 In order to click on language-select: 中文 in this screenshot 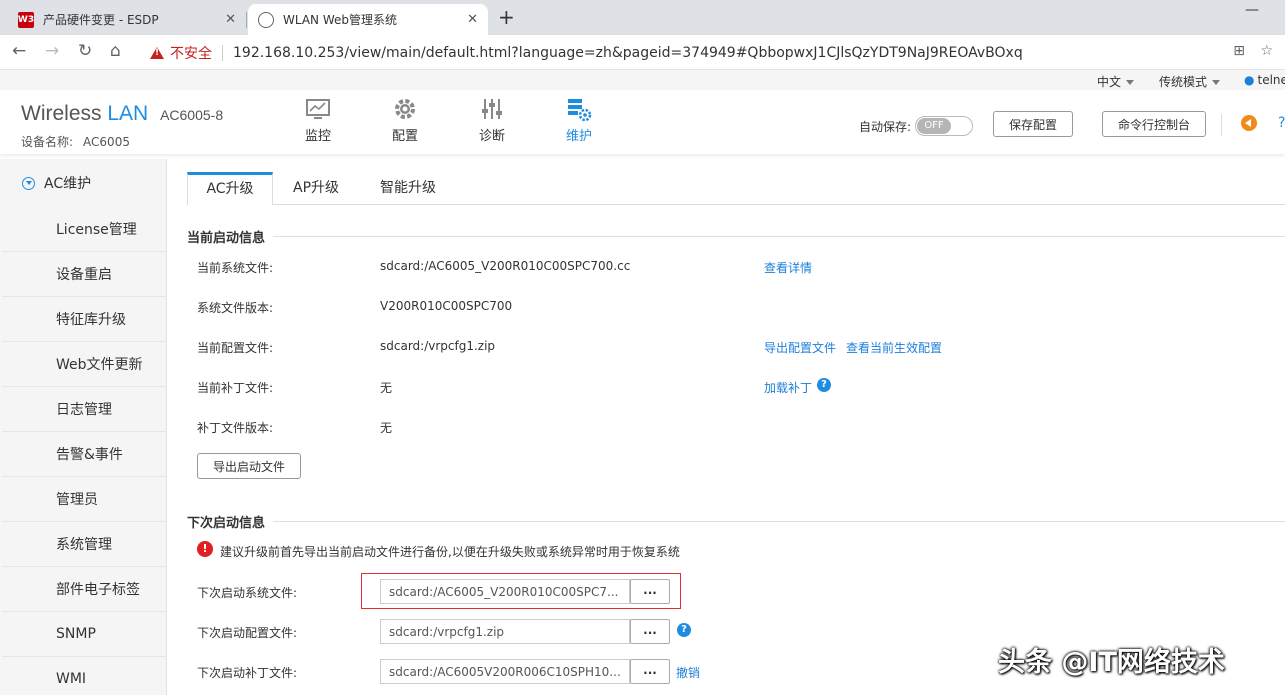, I will do `click(1116, 81)`.